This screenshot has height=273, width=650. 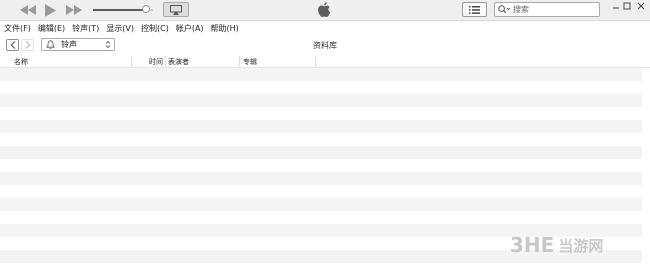 I want to click on watermark-site: 当游网, so click(x=581, y=245).